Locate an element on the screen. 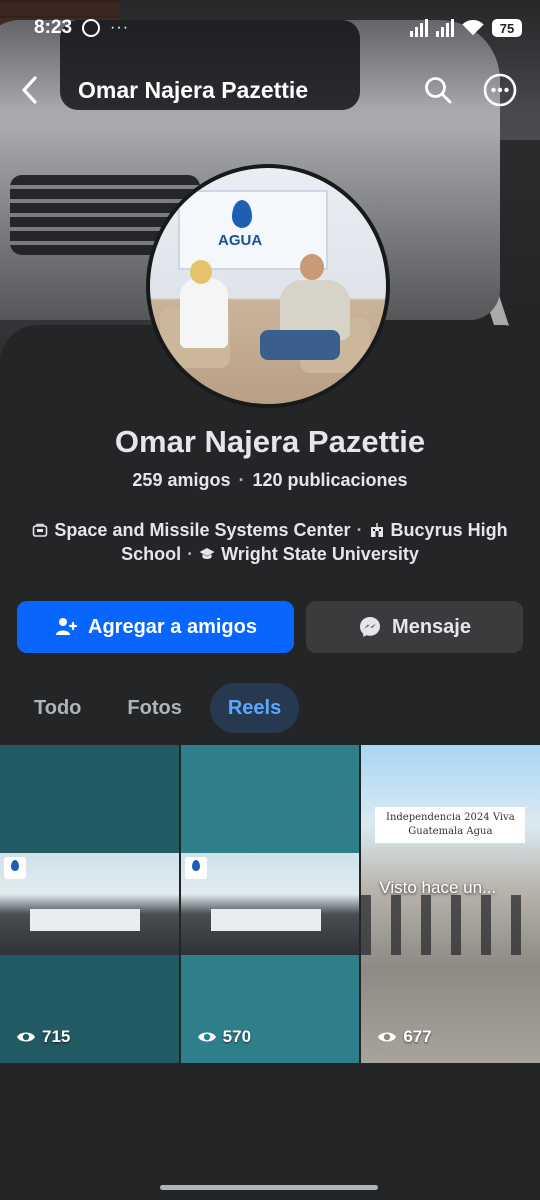  graduation-cap-icon is located at coordinates (207, 553).